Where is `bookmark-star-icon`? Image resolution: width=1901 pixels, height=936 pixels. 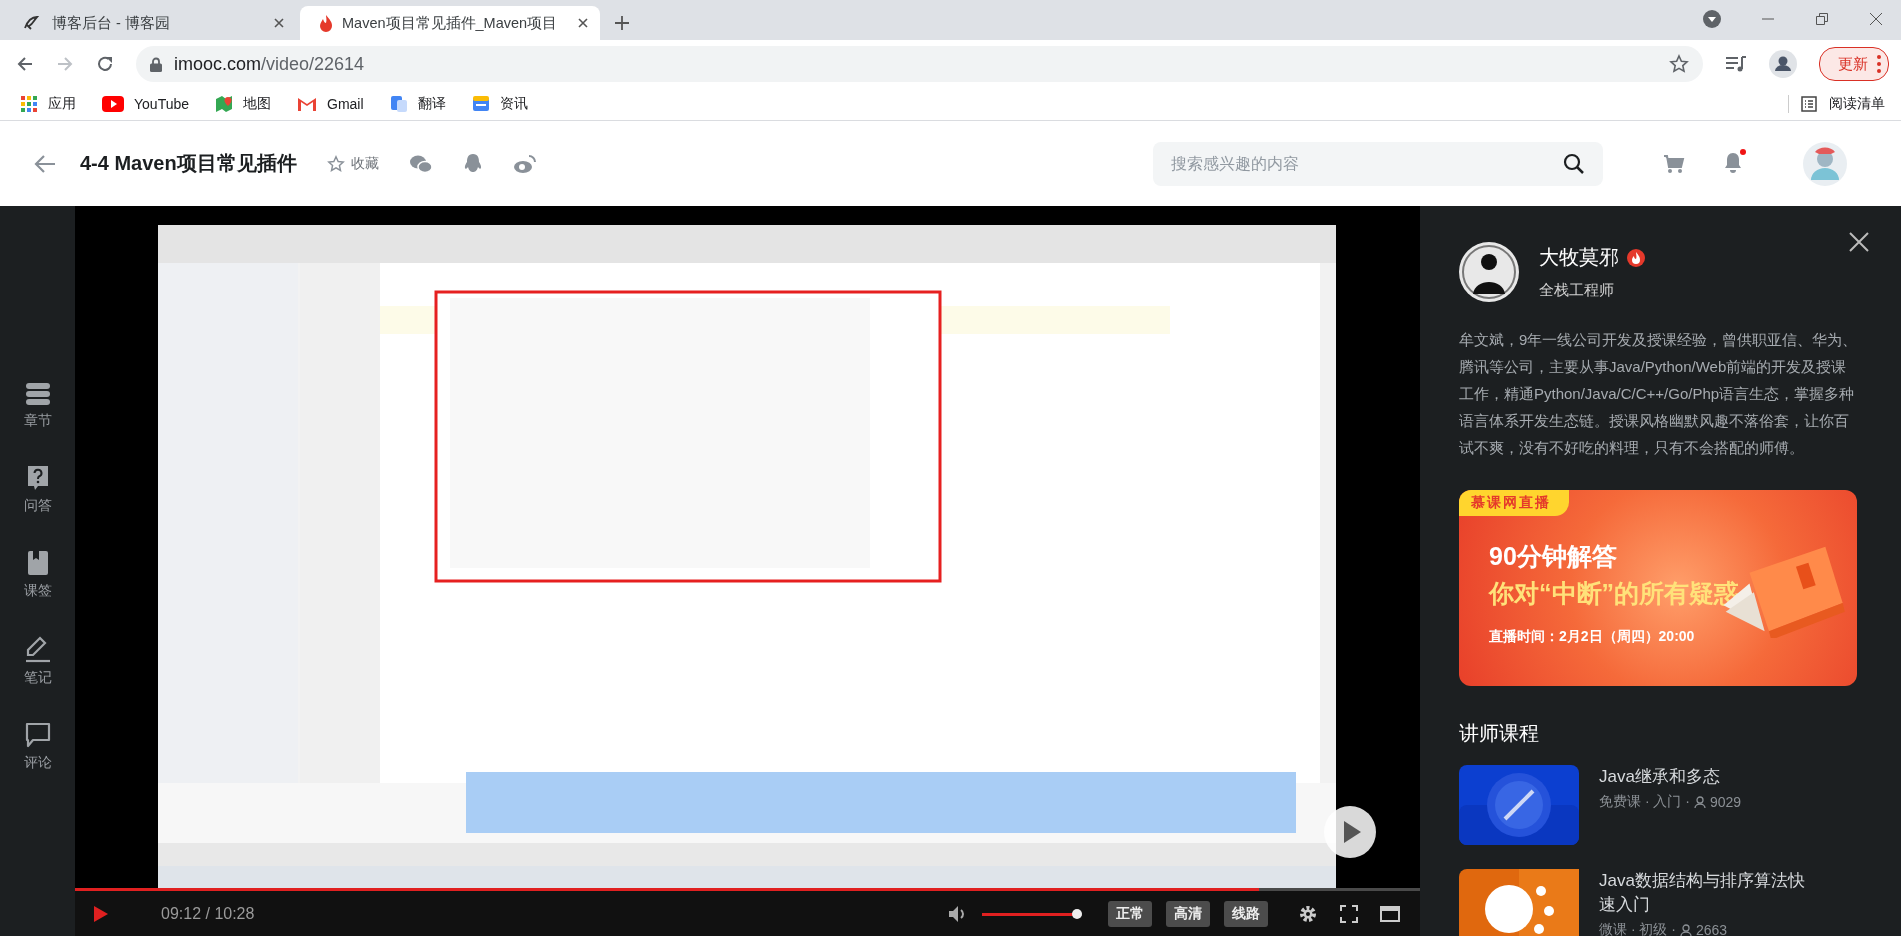
bookmark-star-icon is located at coordinates (1679, 64).